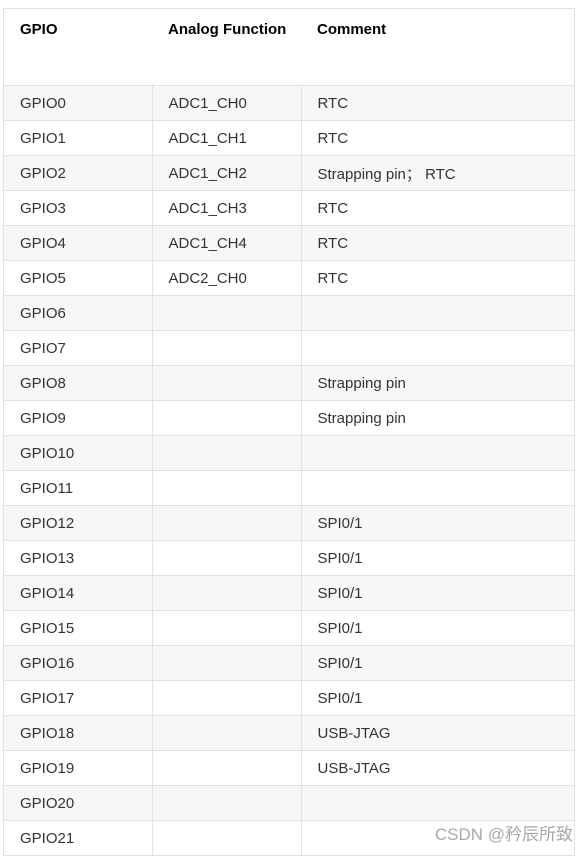 The height and width of the screenshot is (856, 581). I want to click on cell-gpio: GPIO18, so click(78, 733).